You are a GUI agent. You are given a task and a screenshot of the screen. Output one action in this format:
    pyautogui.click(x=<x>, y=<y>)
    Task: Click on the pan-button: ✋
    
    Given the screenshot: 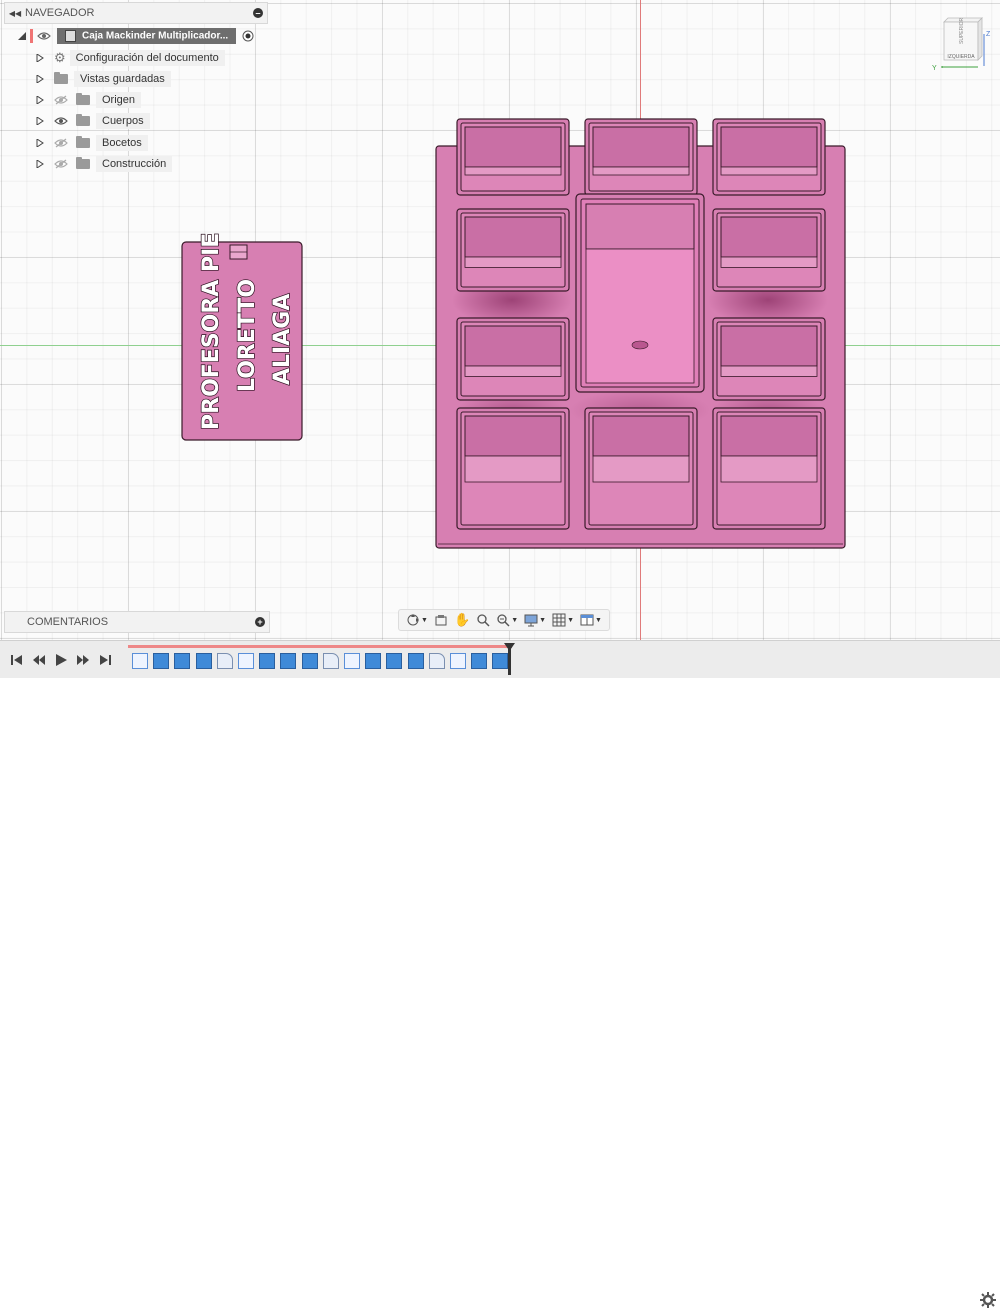 What is the action you would take?
    pyautogui.click(x=462, y=620)
    